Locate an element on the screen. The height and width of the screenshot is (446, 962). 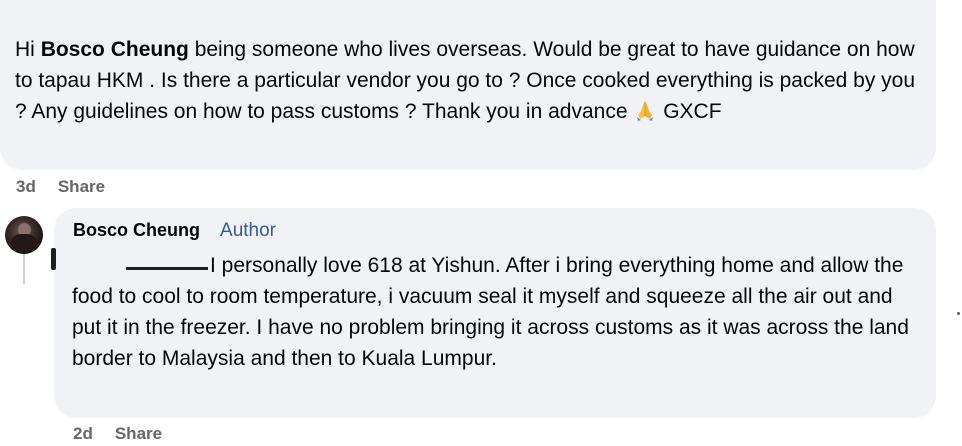
mention-link: Bosco Cheung is located at coordinates (115, 49).